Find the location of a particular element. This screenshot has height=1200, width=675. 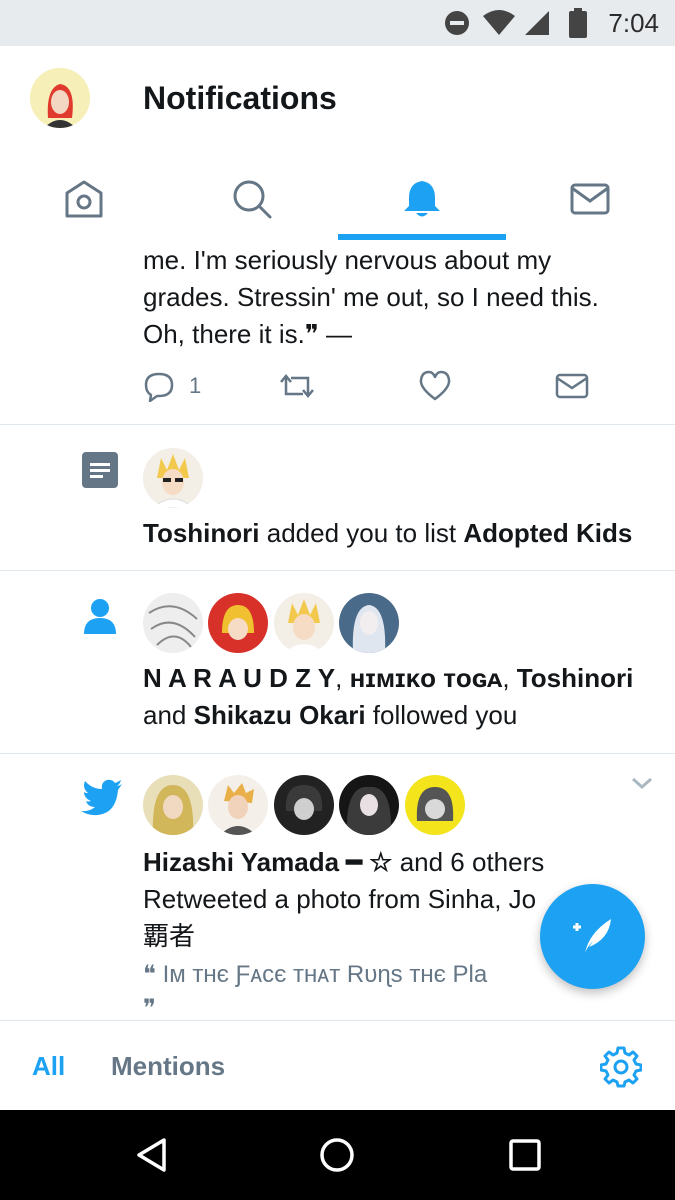

tab-bar is located at coordinates (337, 199).